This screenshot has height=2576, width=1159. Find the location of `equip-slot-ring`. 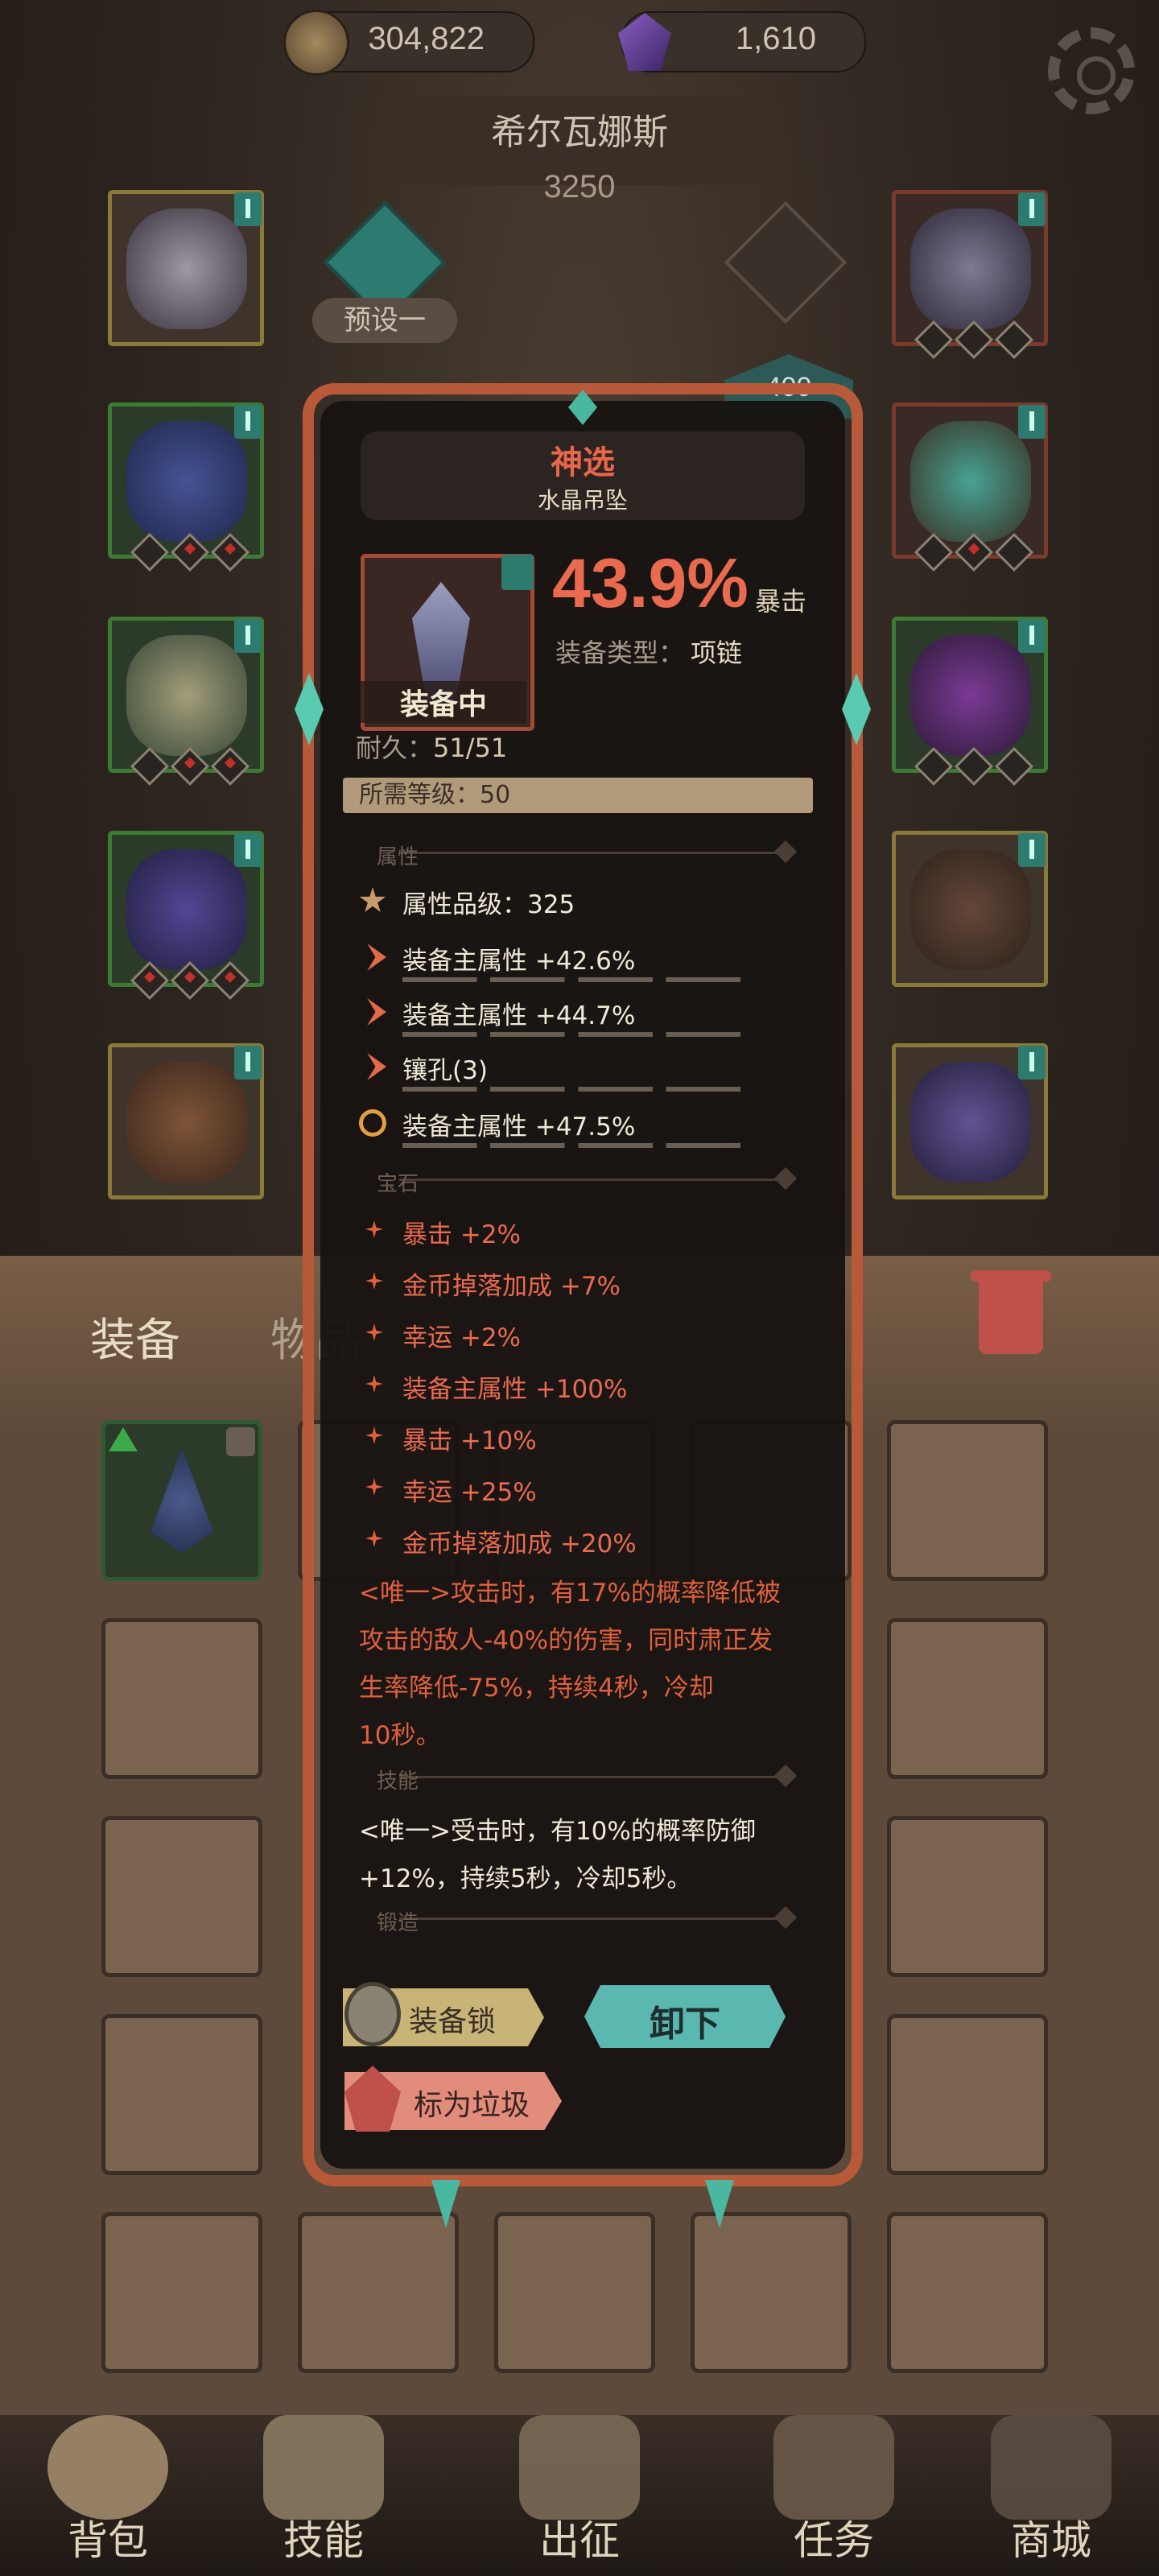

equip-slot-ring is located at coordinates (970, 487).